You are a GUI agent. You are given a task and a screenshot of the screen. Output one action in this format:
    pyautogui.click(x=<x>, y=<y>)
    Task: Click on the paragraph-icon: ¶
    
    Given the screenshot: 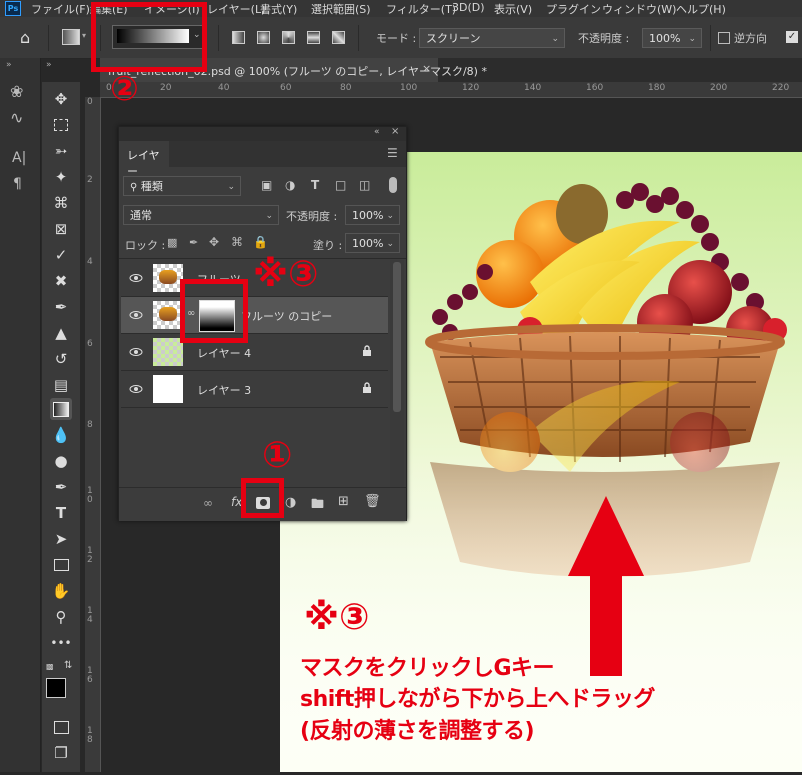 What is the action you would take?
    pyautogui.click(x=17, y=184)
    